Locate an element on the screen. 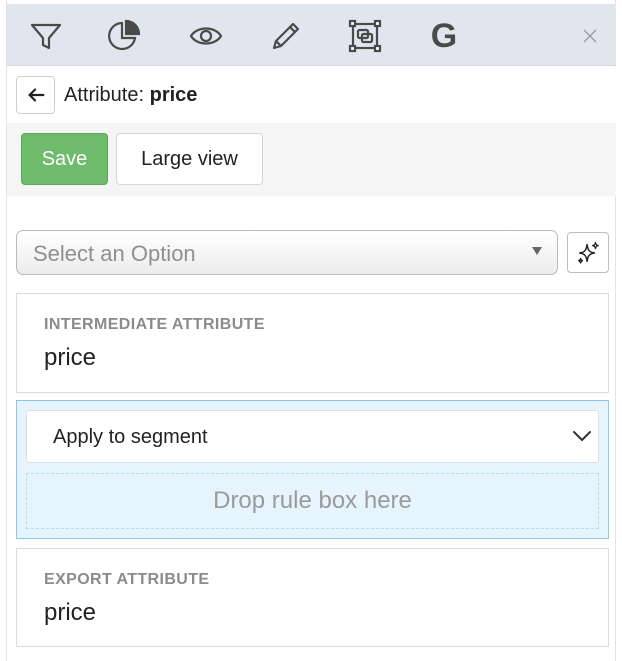 This screenshot has height=661, width=622. page-title: Attribute: price is located at coordinates (130, 95).